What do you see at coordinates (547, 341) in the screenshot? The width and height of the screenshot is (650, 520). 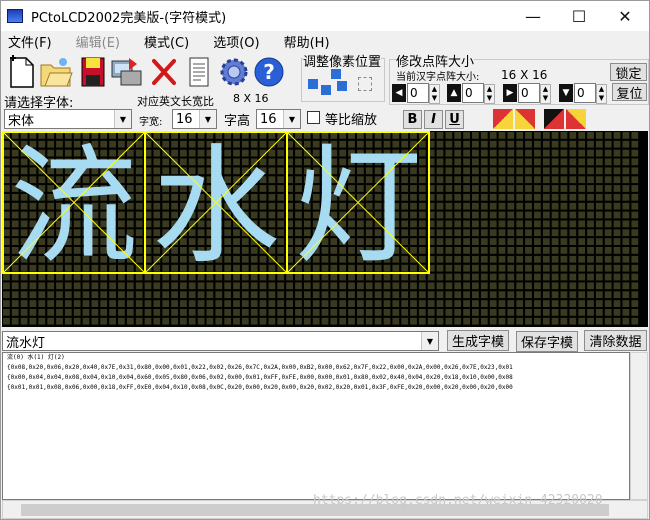 I see `save-font-button: 保存字模` at bounding box center [547, 341].